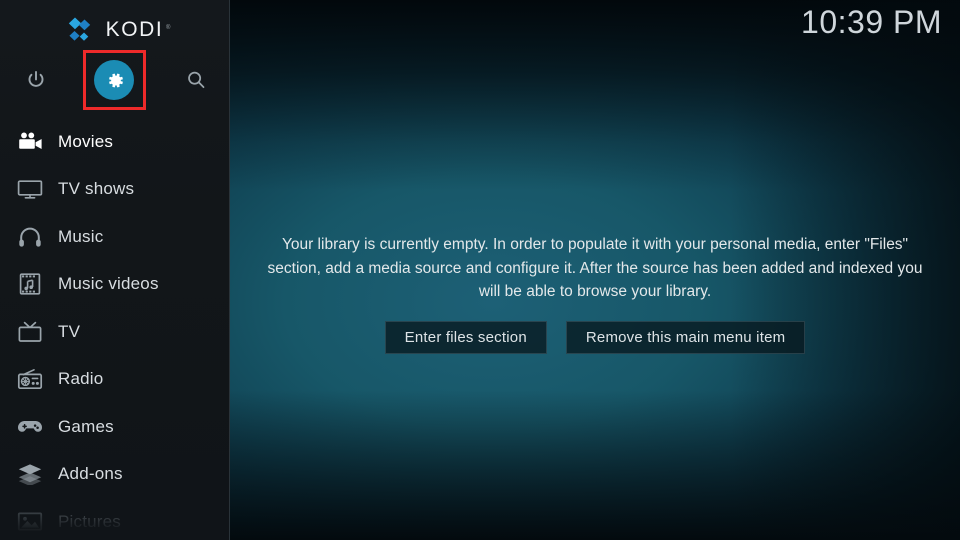 The image size is (960, 540). I want to click on search-button, so click(196, 80).